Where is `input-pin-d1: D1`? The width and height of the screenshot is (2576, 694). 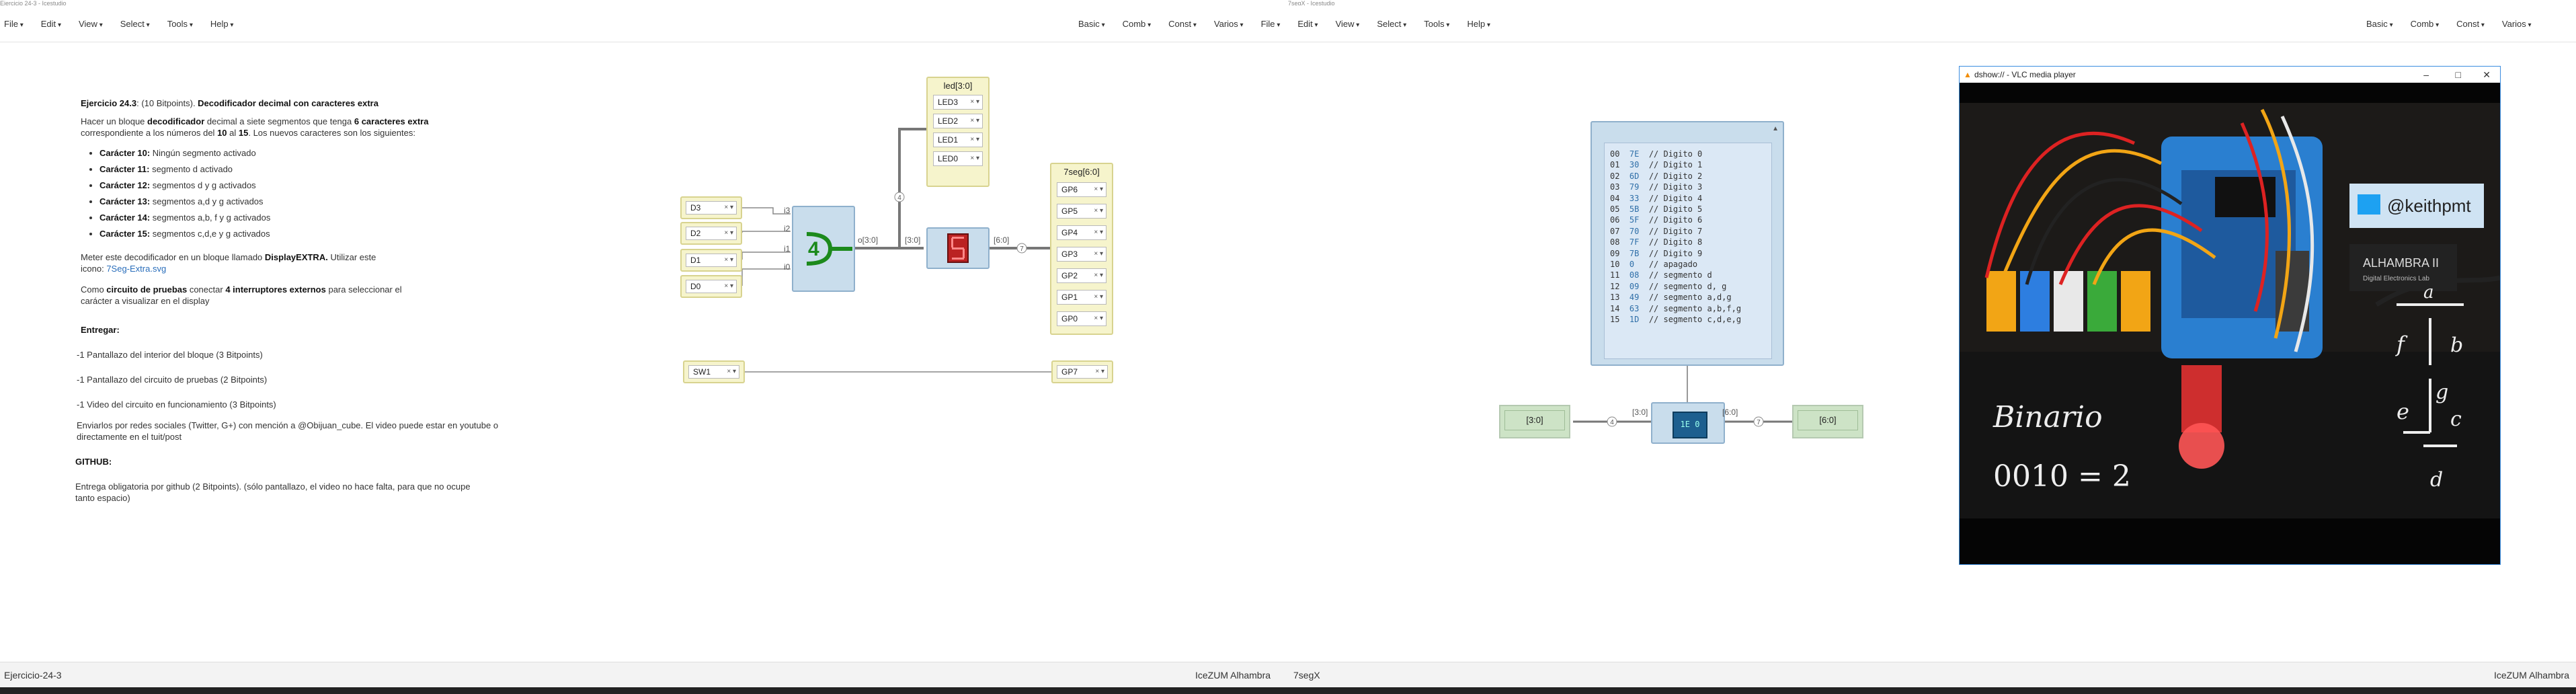
input-pin-d1: D1 is located at coordinates (711, 260).